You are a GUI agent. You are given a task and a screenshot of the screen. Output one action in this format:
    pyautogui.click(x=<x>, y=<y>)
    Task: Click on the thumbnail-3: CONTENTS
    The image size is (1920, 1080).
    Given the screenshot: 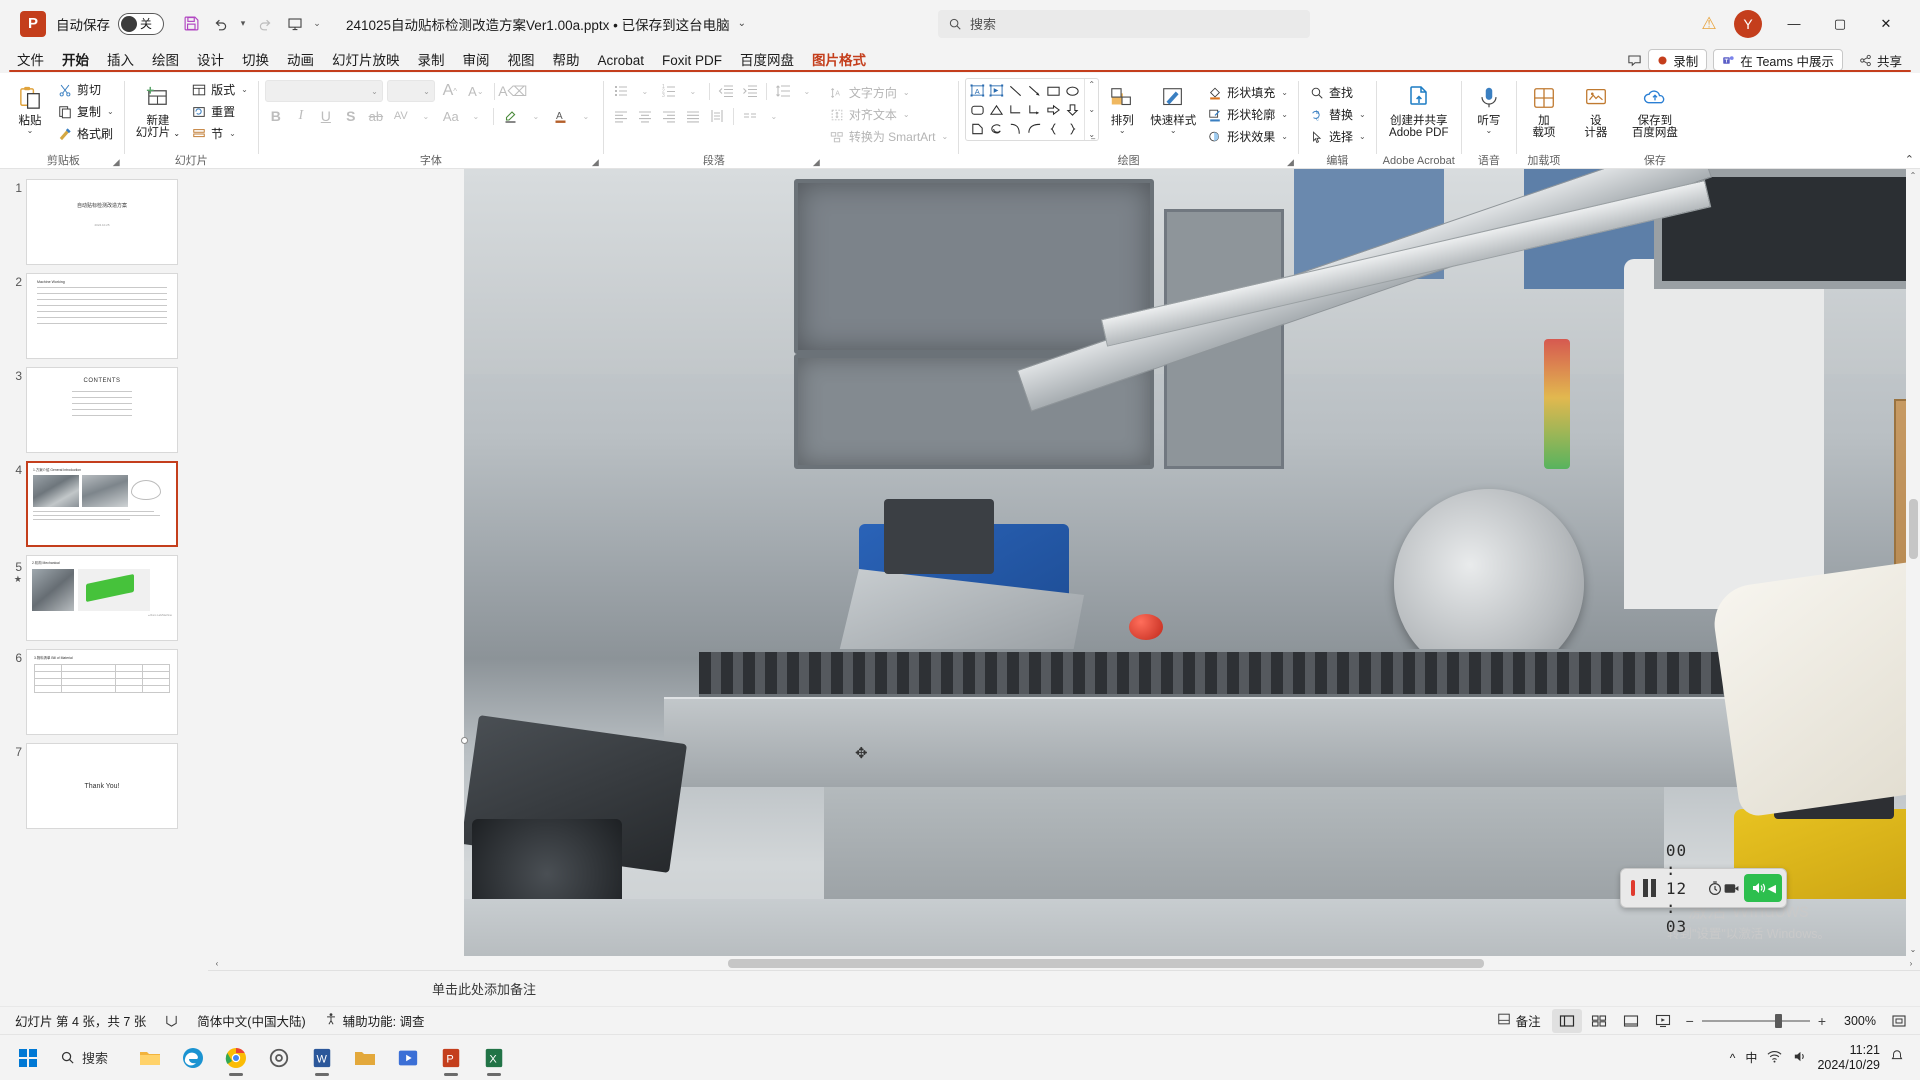 What is the action you would take?
    pyautogui.click(x=102, y=410)
    